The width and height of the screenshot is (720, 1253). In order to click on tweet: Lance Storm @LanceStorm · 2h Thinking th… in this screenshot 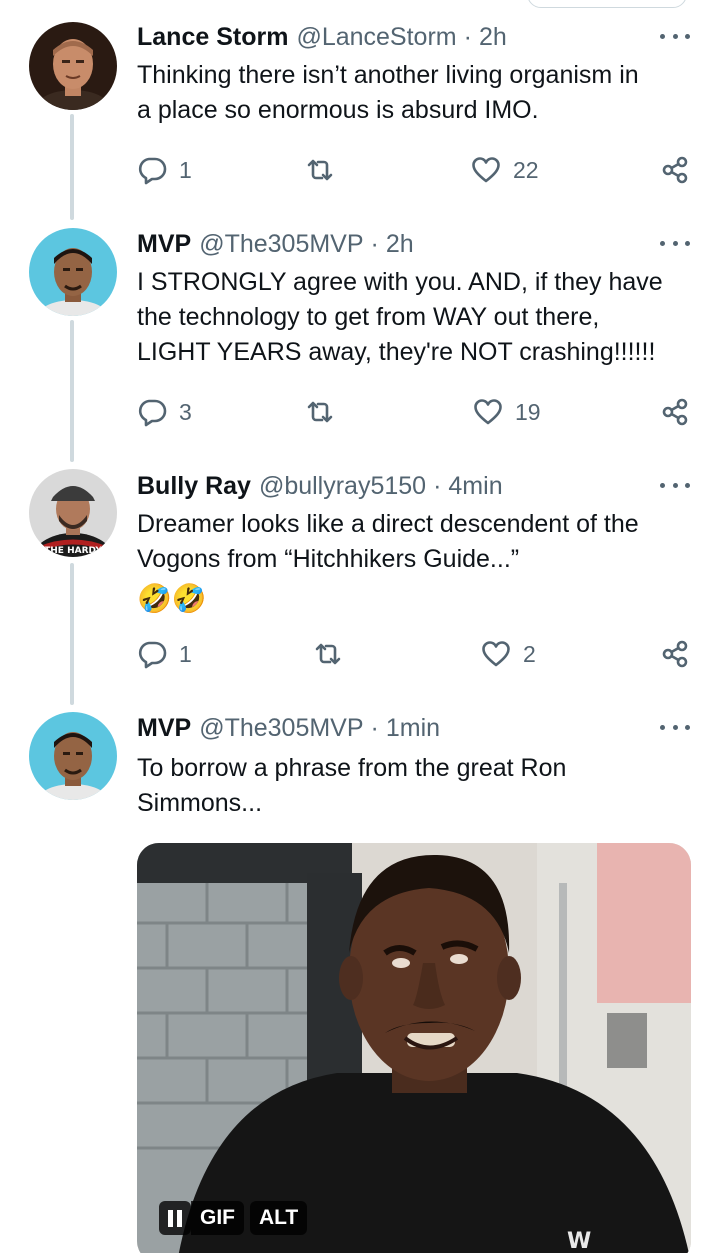, I will do `click(360, 110)`.